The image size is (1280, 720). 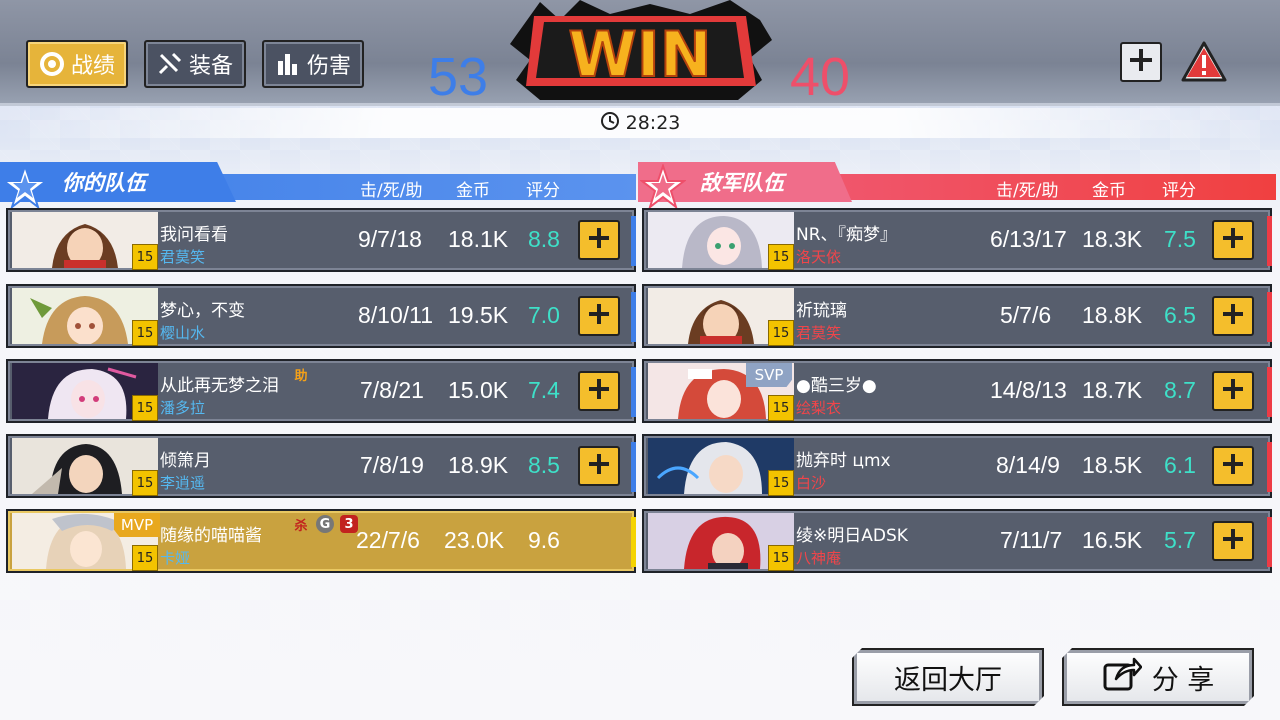 What do you see at coordinates (544, 239) in the screenshot?
I see `rating-value: 8.8` at bounding box center [544, 239].